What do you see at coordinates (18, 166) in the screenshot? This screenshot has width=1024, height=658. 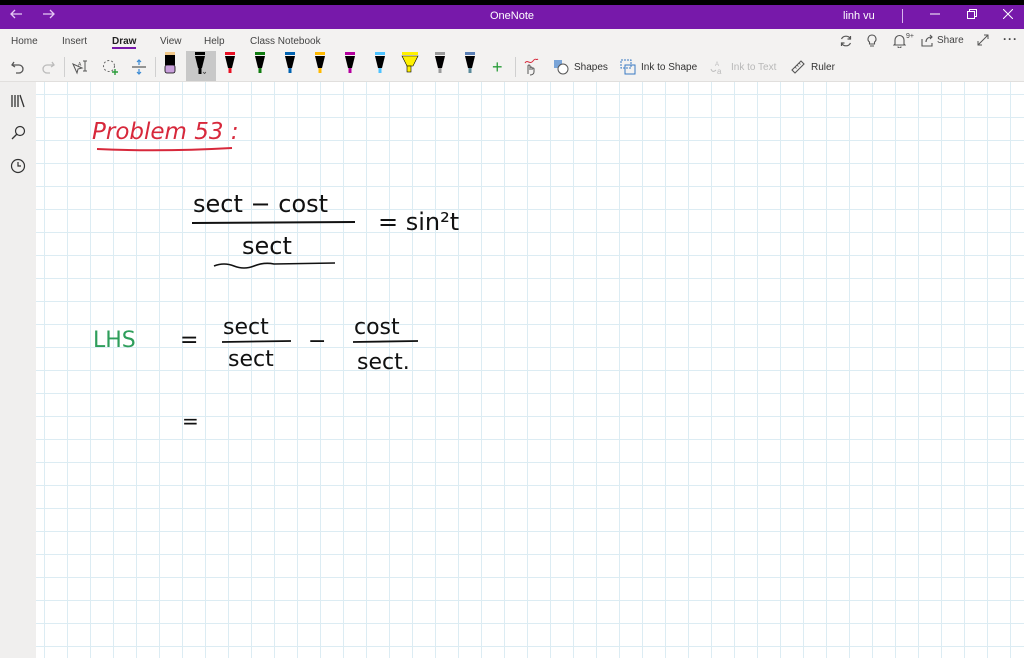 I see `recent-icon` at bounding box center [18, 166].